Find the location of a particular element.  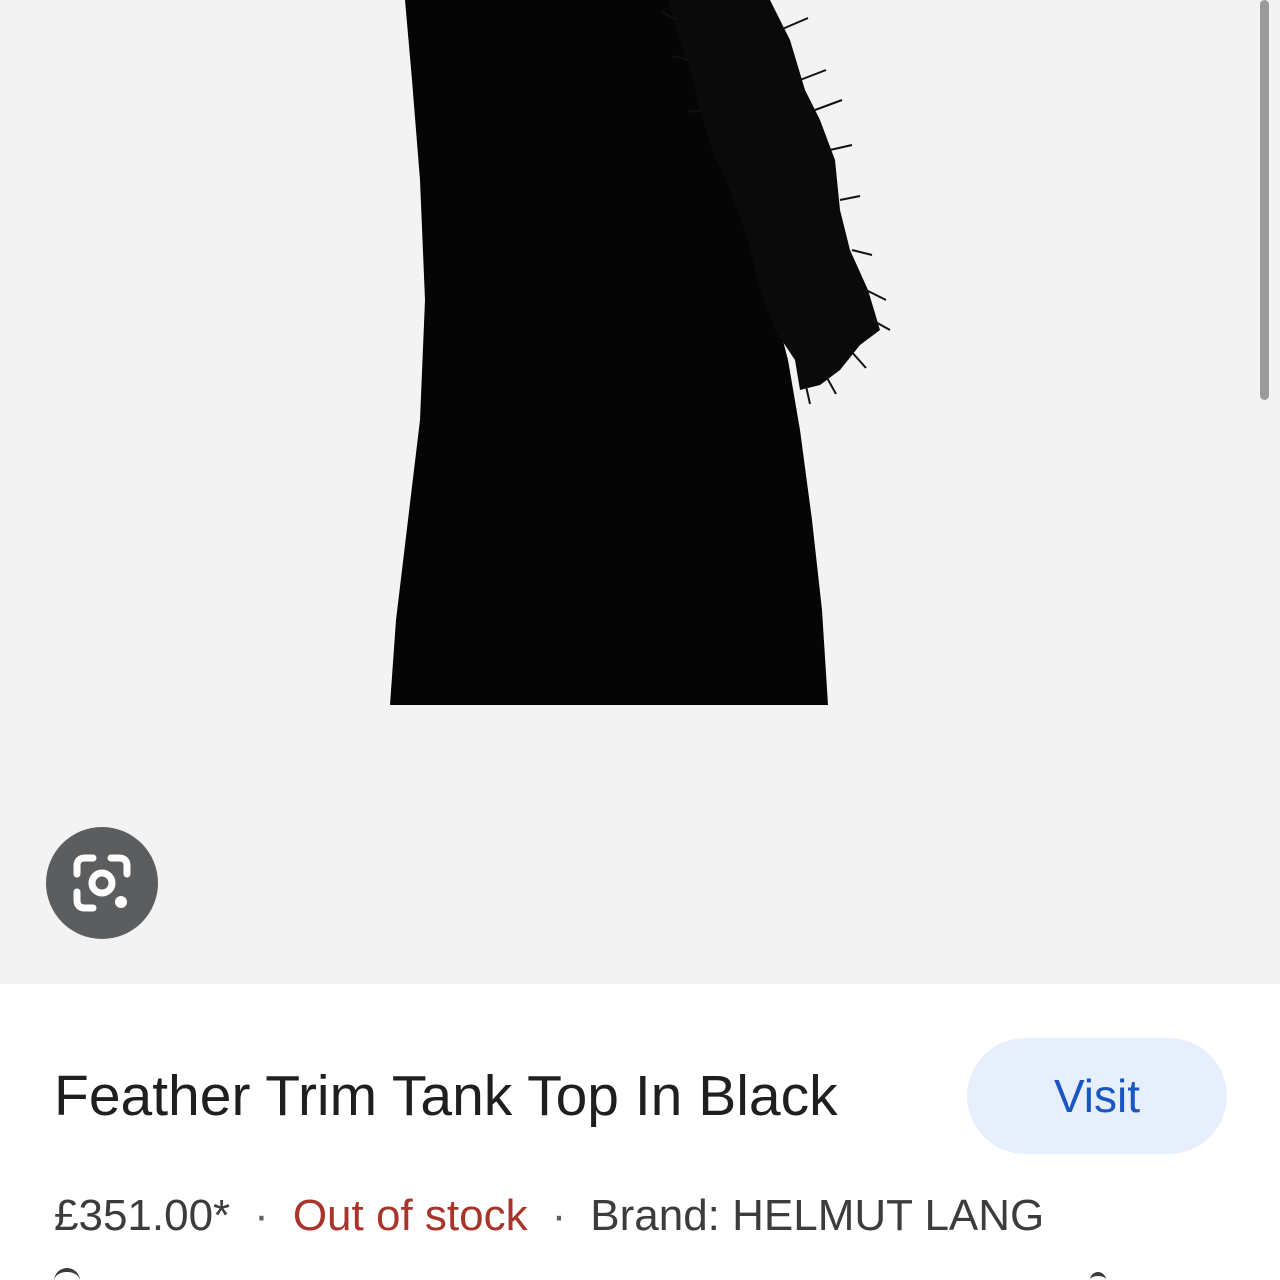

product-price: £351.00* is located at coordinates (142, 1215).